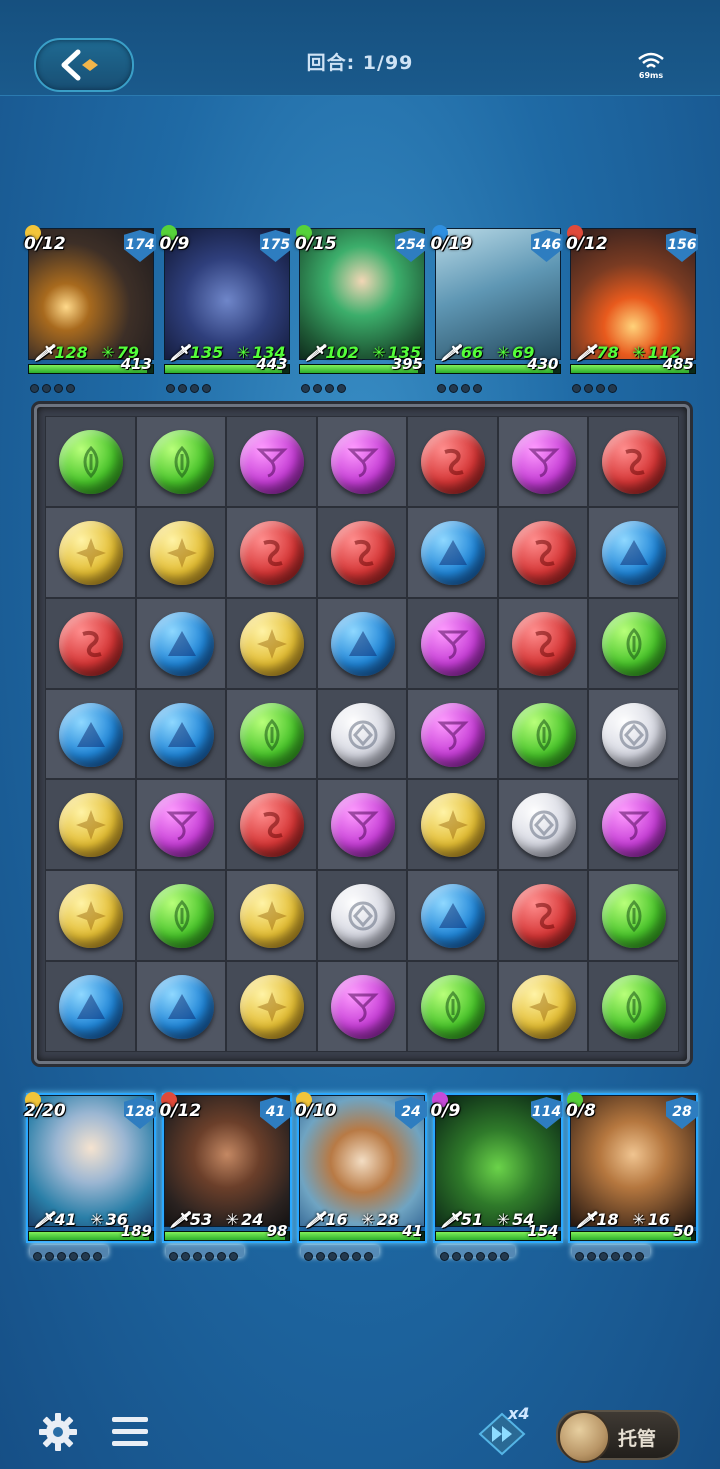 This screenshot has height=1469, width=720. What do you see at coordinates (497, 1176) in the screenshot?
I see `party-card: 0/9 114 🗡51 ✳ 54 154` at bounding box center [497, 1176].